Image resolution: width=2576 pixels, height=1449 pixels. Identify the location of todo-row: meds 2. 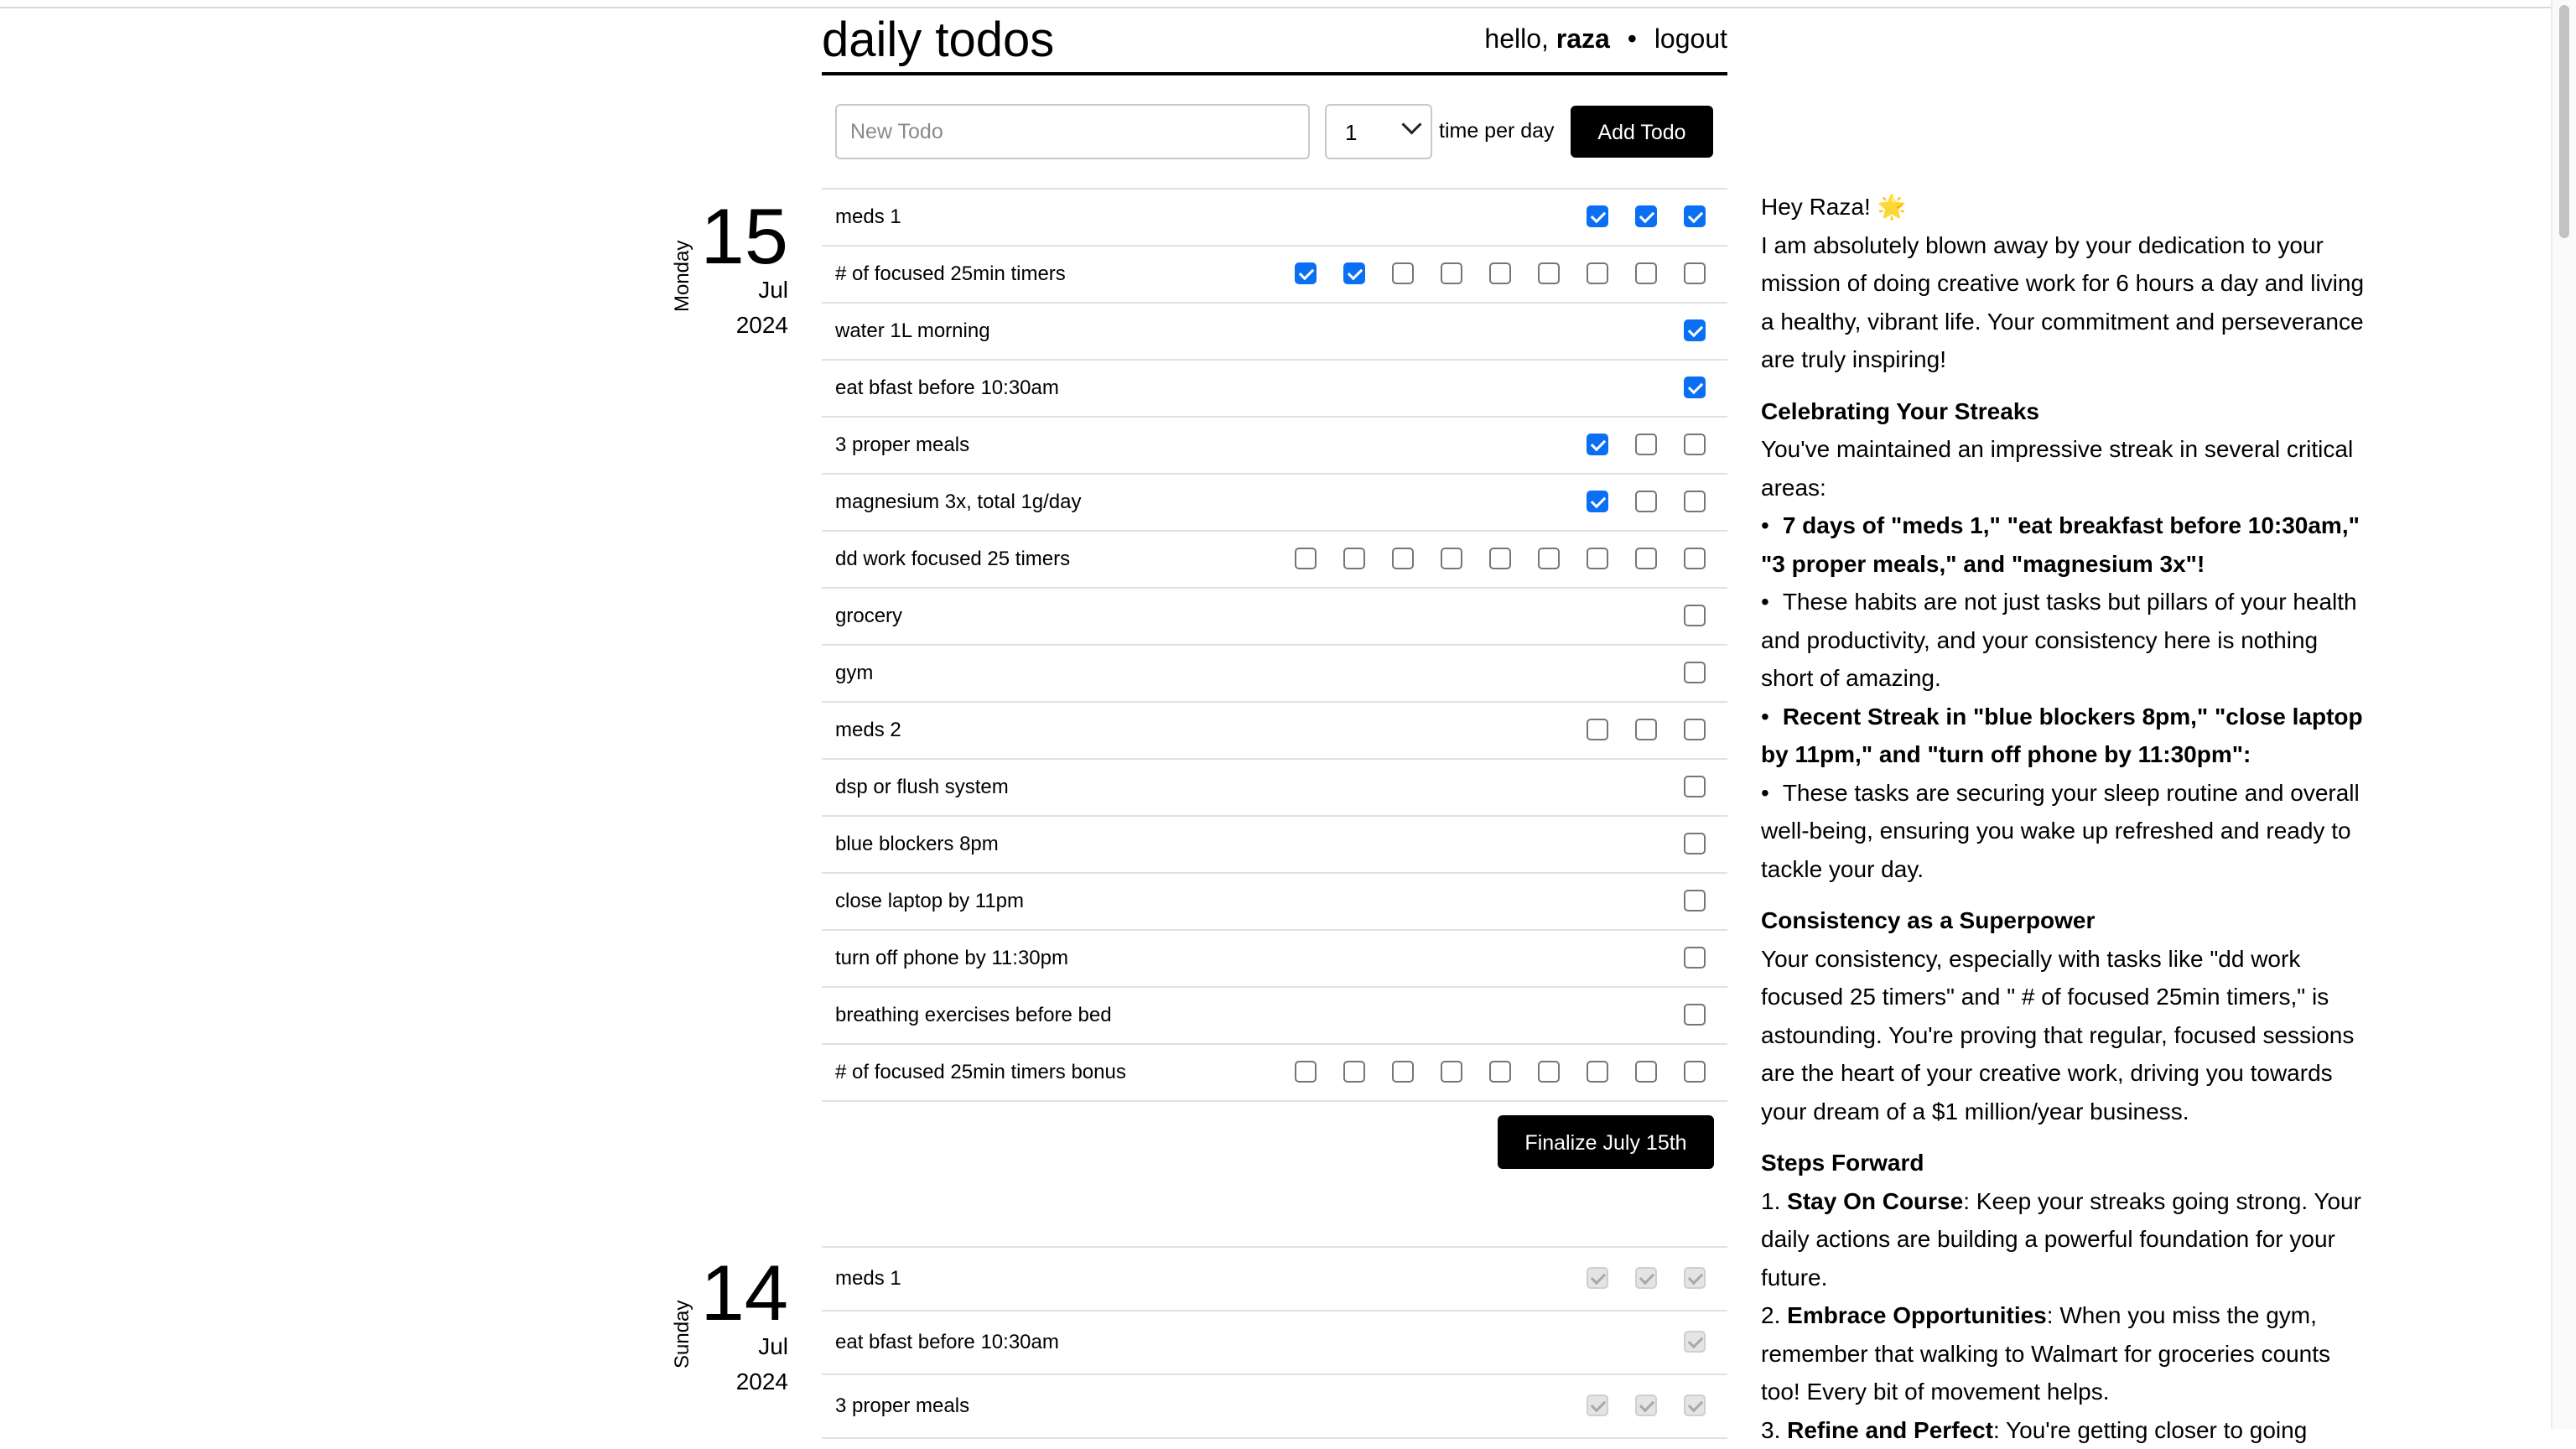
(1274, 731).